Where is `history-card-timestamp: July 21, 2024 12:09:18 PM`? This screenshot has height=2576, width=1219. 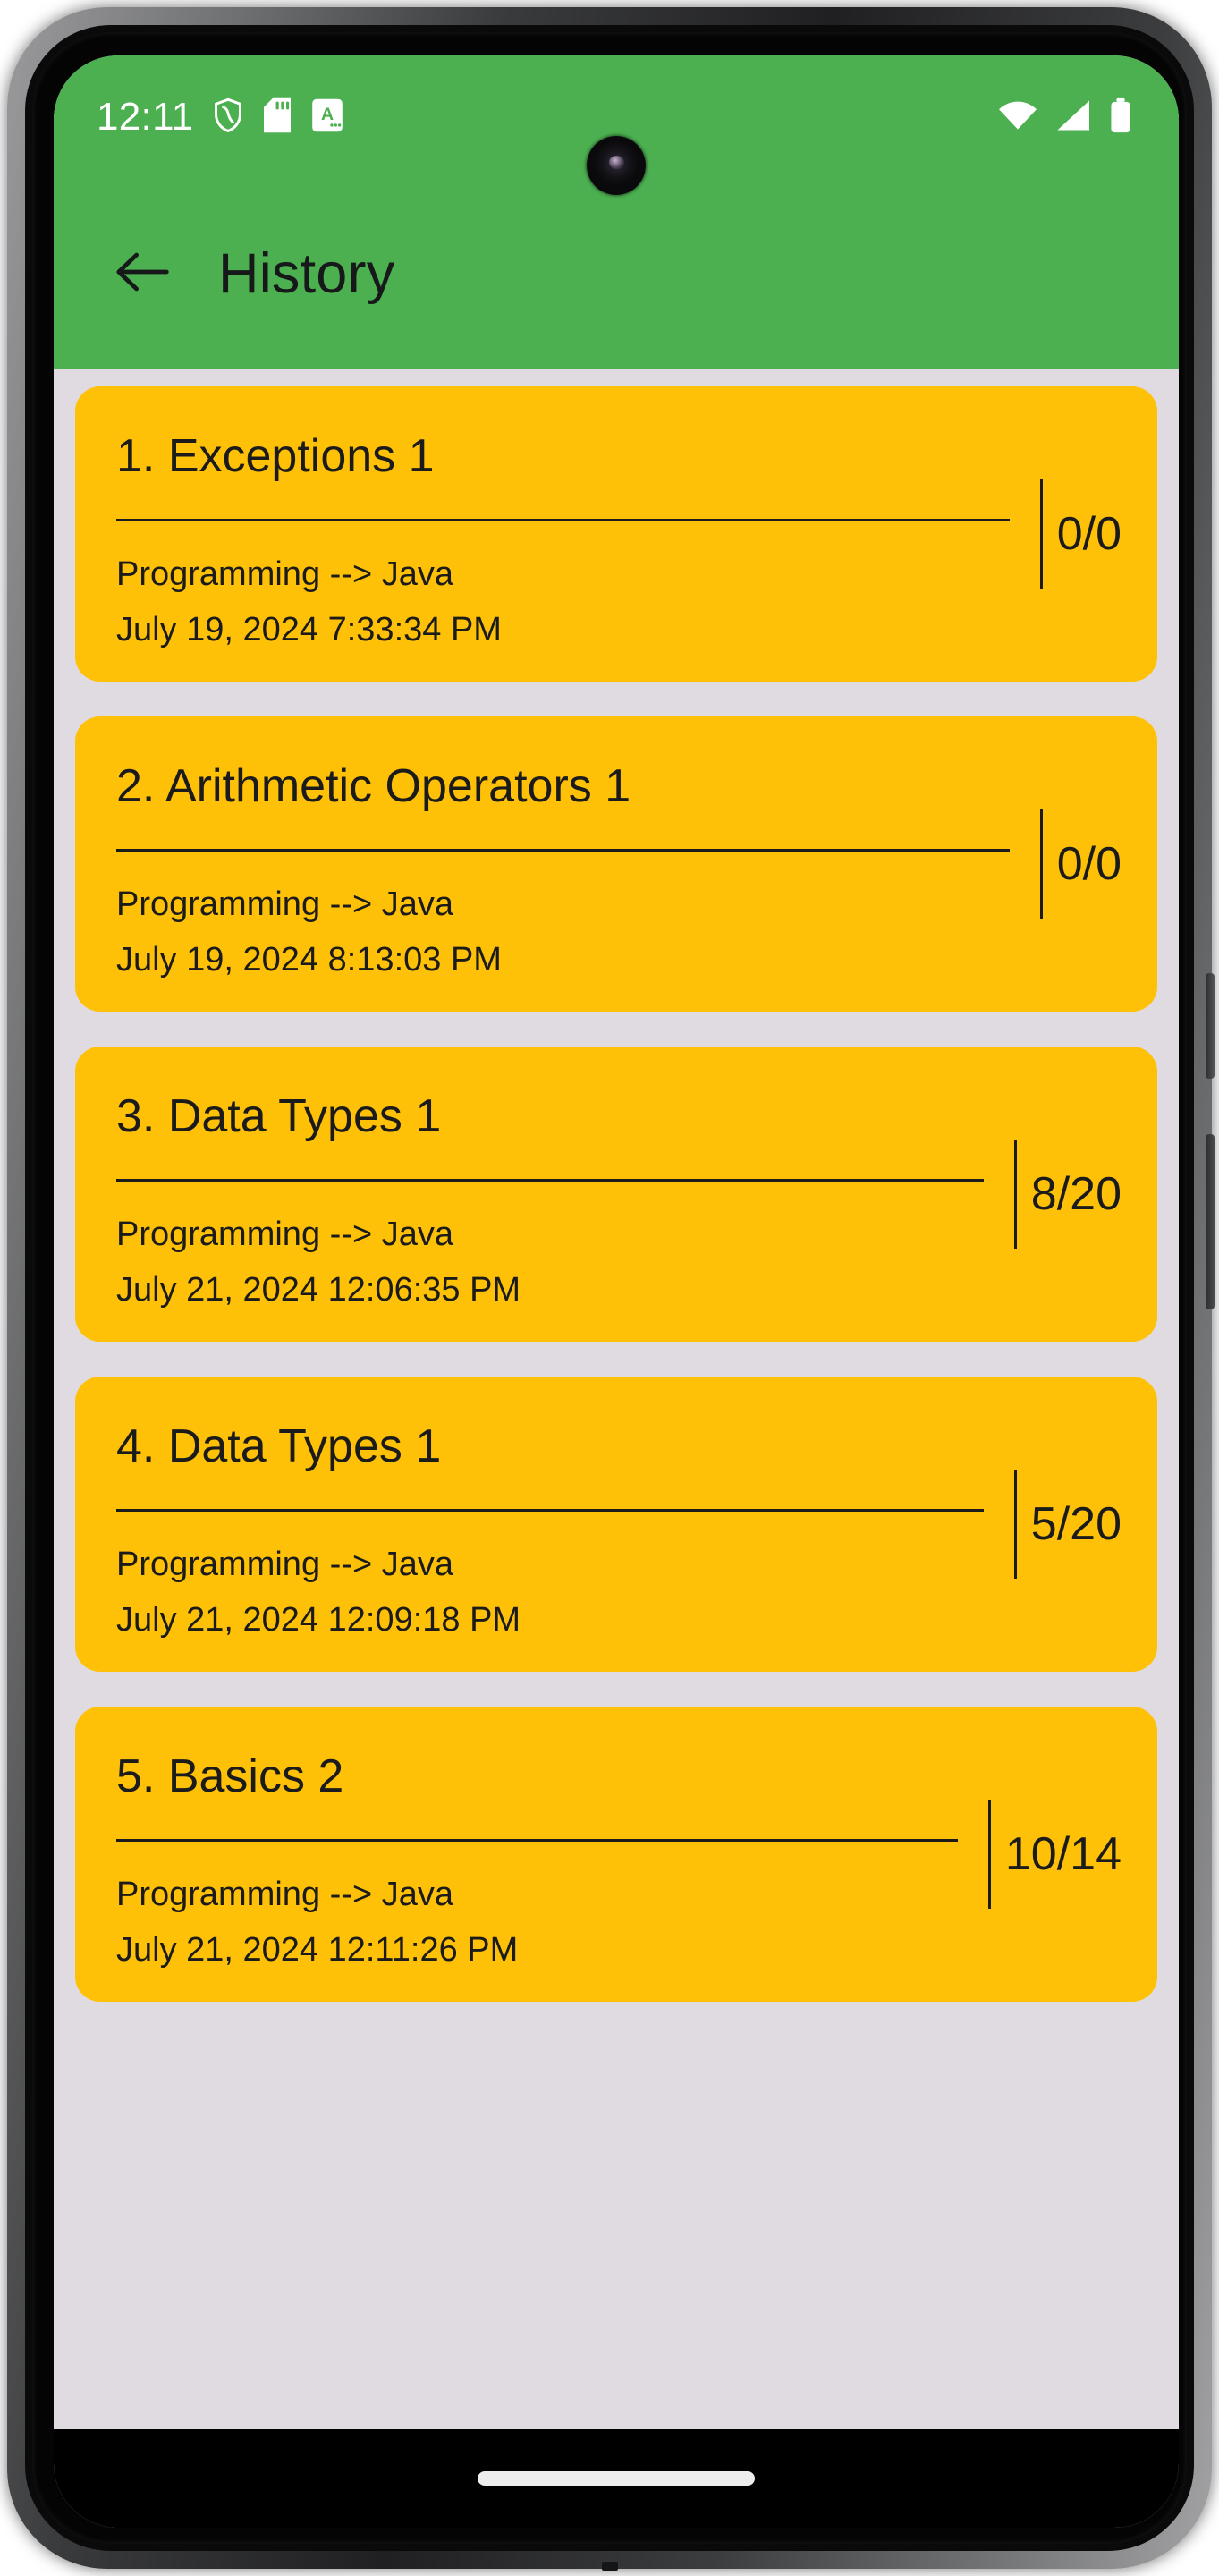
history-card-timestamp: July 21, 2024 12:09:18 PM is located at coordinates (318, 1620).